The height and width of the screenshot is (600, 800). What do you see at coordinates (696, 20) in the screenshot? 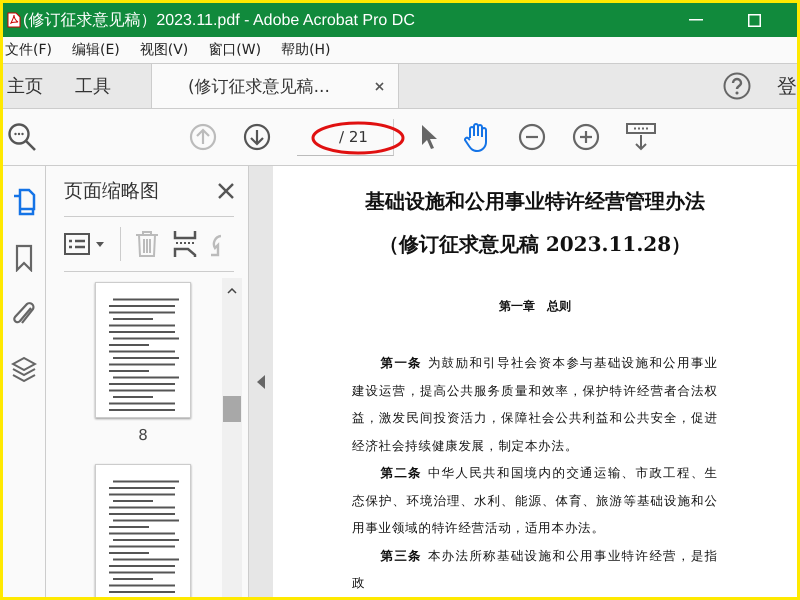
I see `minimize-icon` at bounding box center [696, 20].